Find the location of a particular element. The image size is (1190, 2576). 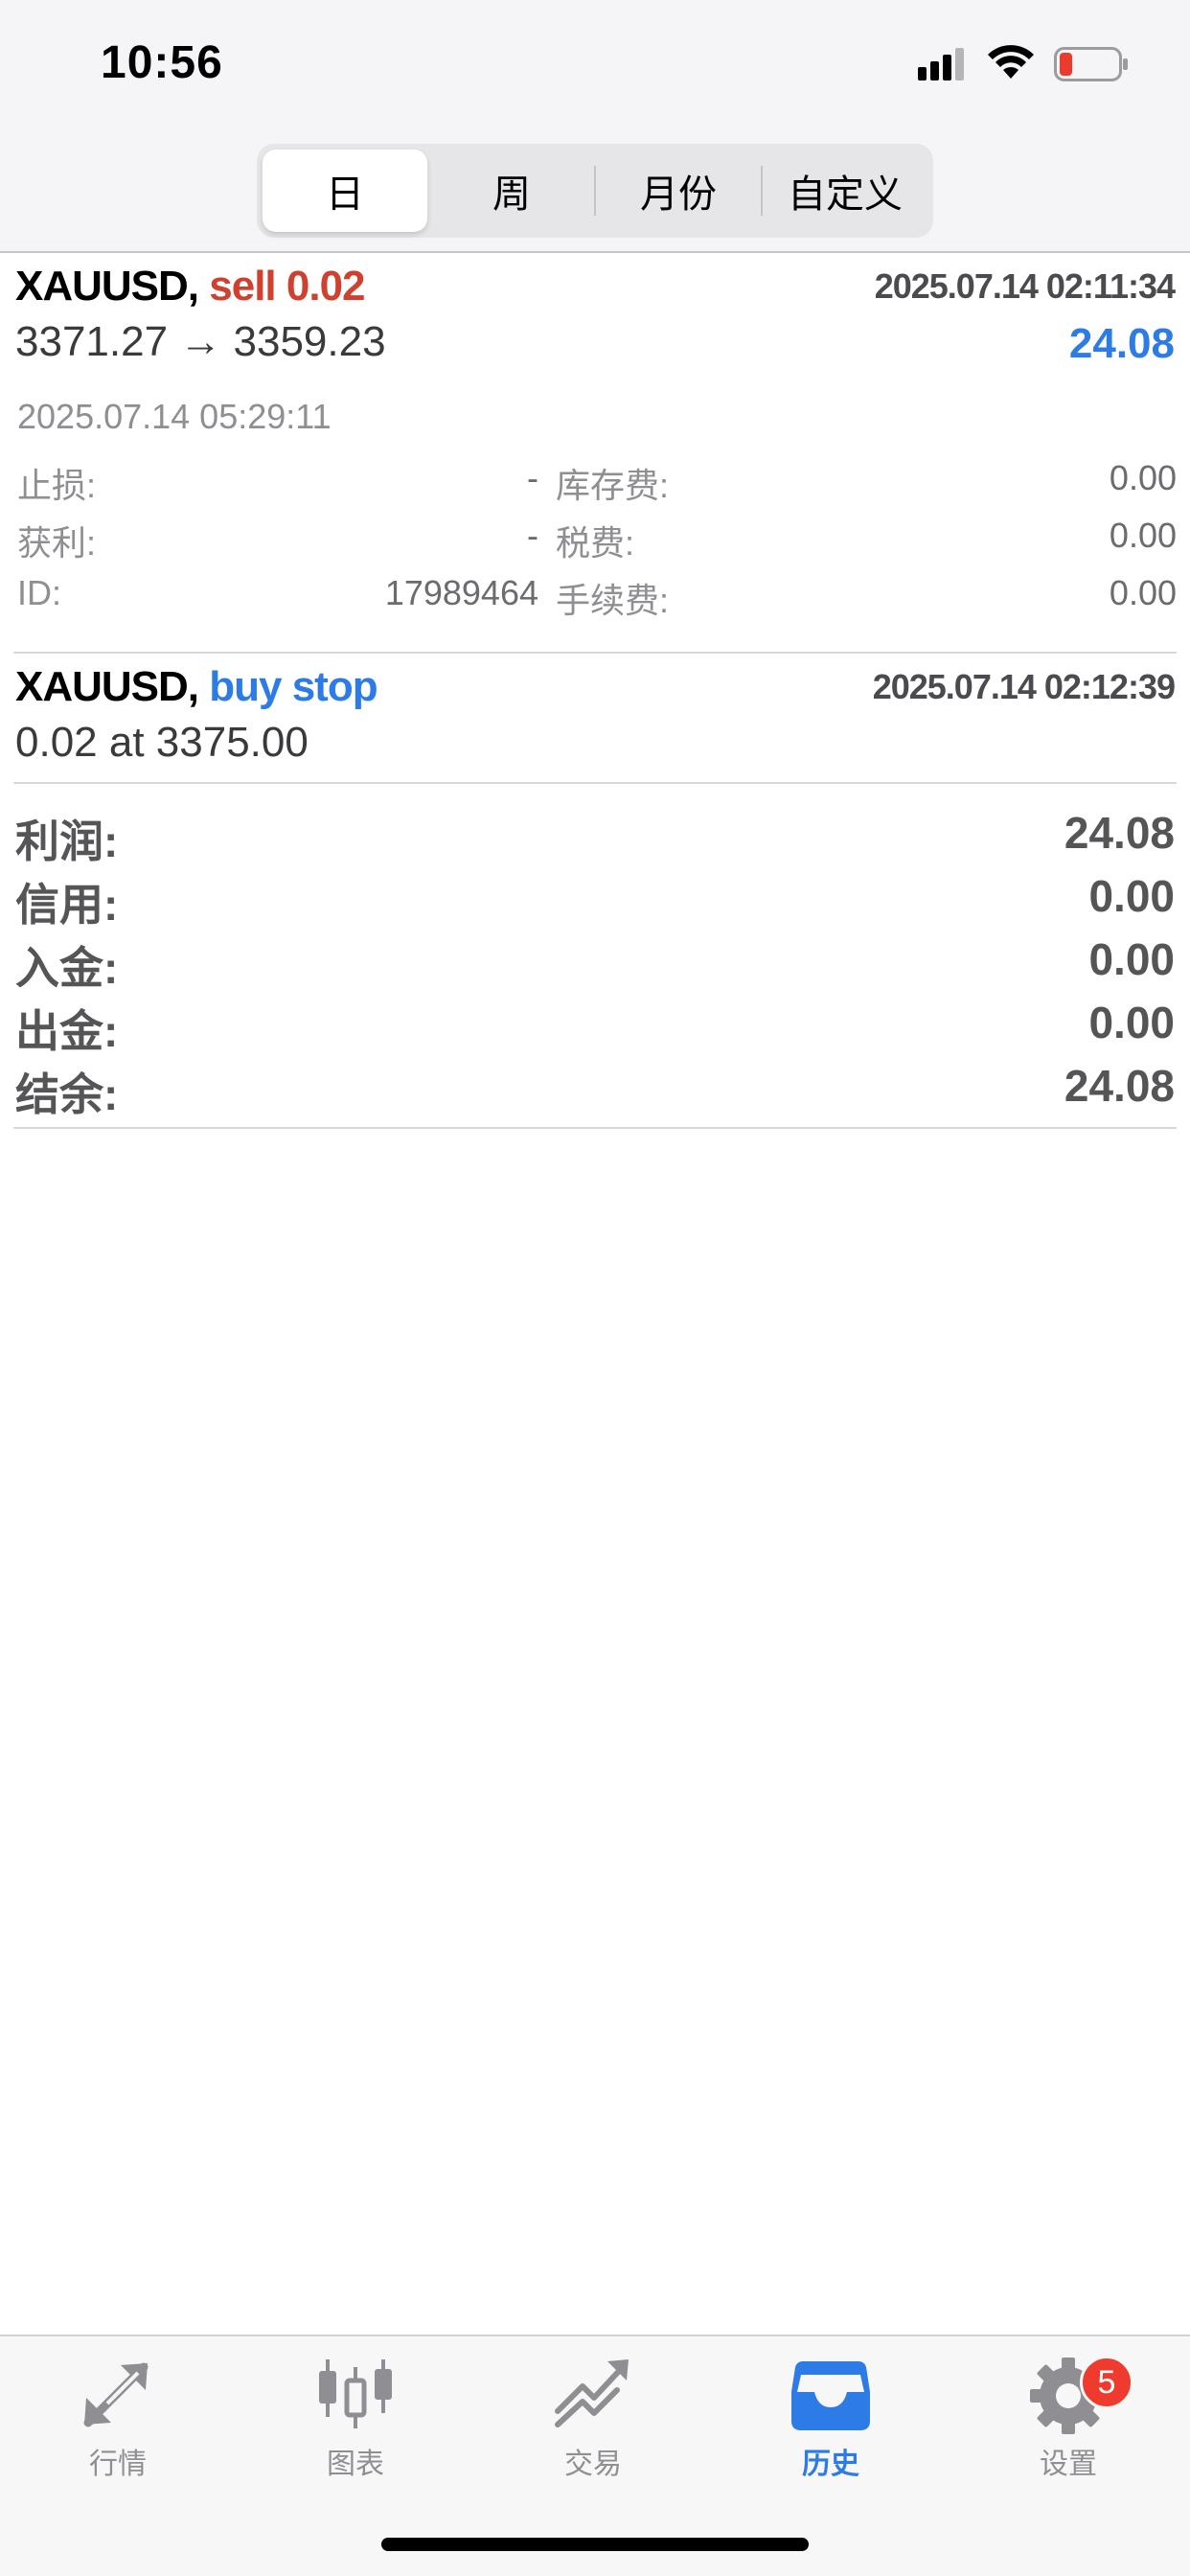

summary-row-withdrawal: 出金: 0.00 is located at coordinates (595, 1023).